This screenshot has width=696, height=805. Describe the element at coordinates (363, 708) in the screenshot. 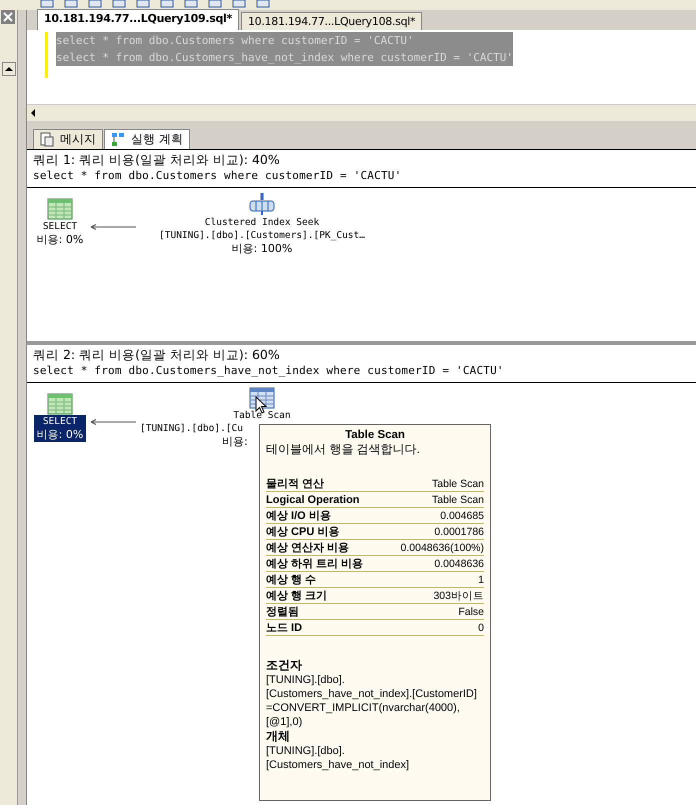

I see `section-text: =CONVERT_IMPLICIT(nvarchar(4000),` at that location.